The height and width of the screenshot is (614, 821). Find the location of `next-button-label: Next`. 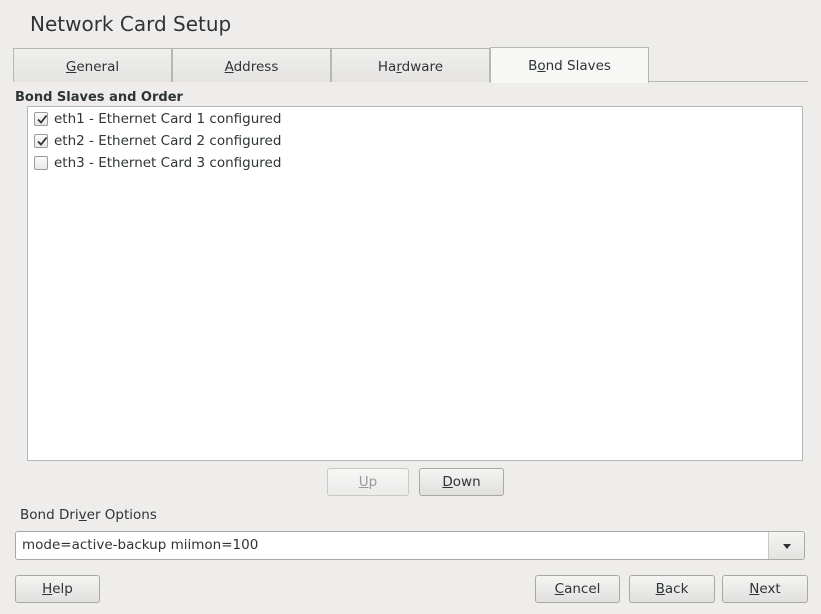

next-button-label: Next is located at coordinates (765, 589).